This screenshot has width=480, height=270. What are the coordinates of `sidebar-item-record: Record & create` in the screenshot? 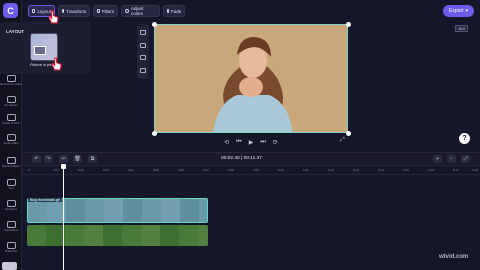 It's located at (11, 81).